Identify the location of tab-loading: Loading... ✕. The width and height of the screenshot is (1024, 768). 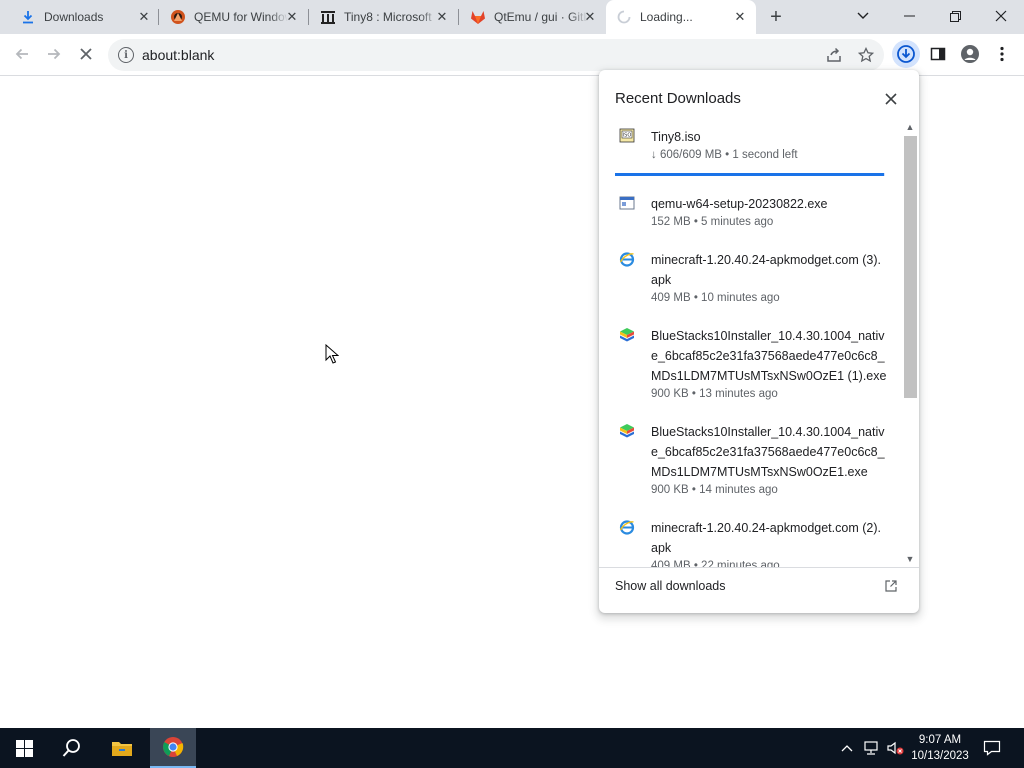
(681, 17).